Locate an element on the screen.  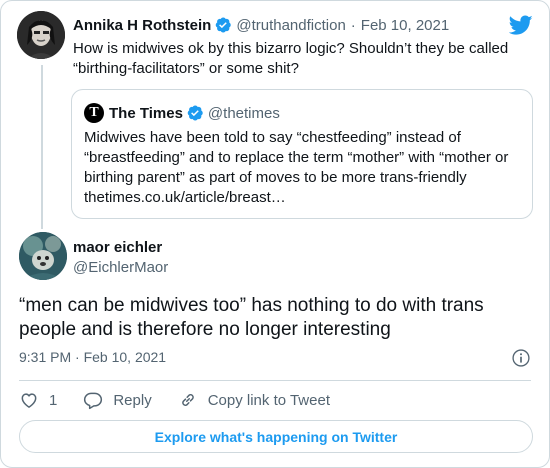
reply-label: Reply is located at coordinates (132, 400).